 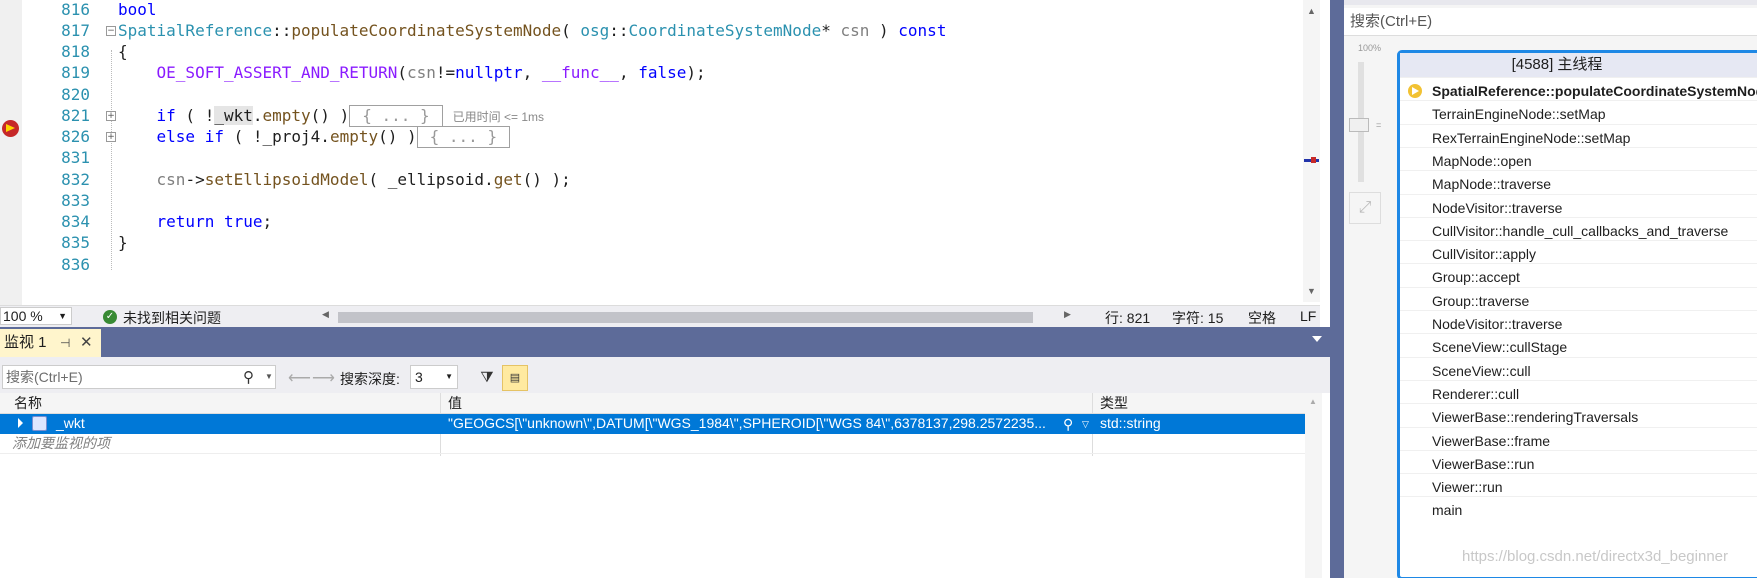 I want to click on stack-frame: CullVisitor::apply, so click(x=1578, y=253).